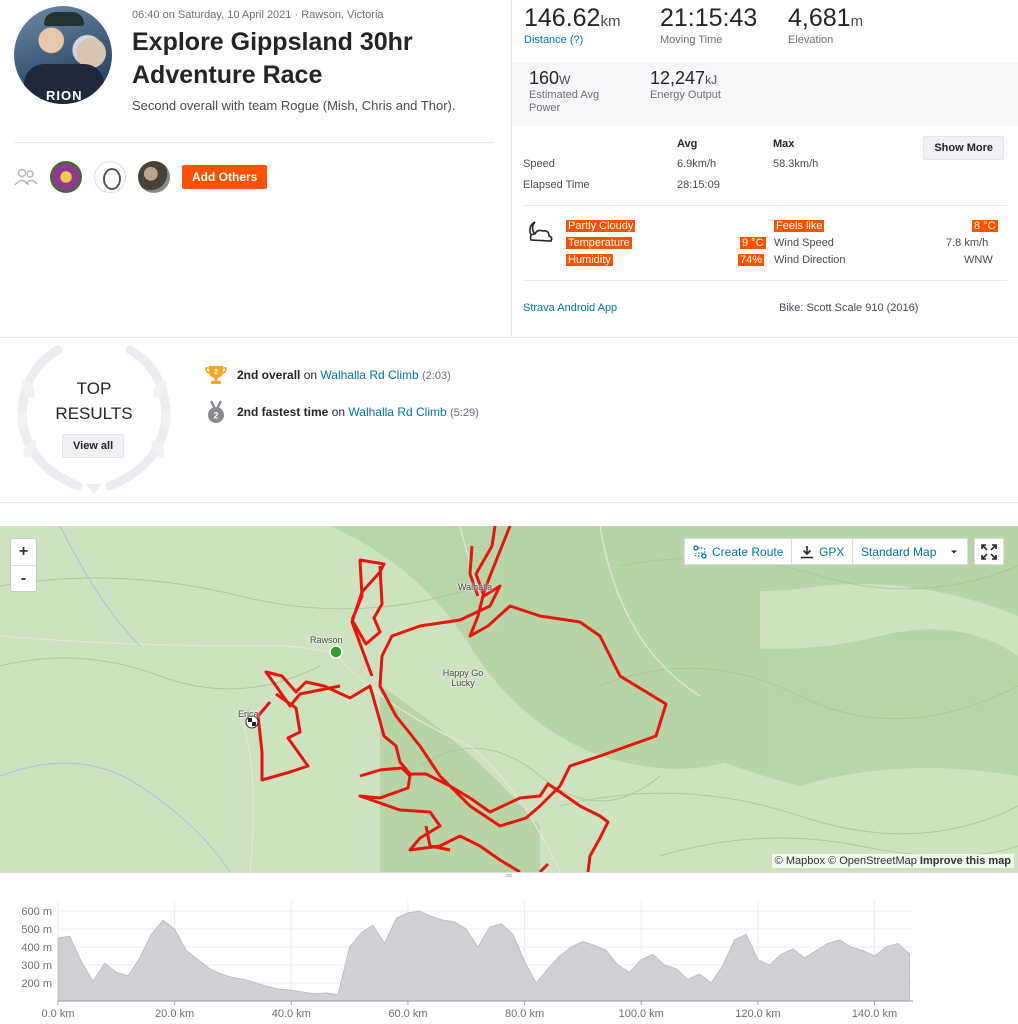  I want to click on elevation-unit: m, so click(857, 21).